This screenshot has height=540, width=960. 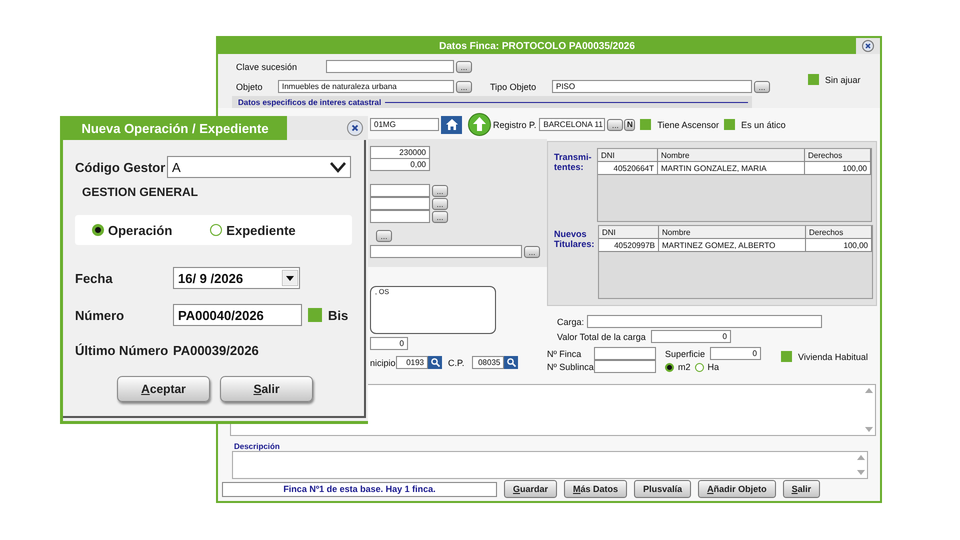 What do you see at coordinates (574, 239) in the screenshot?
I see `table-label: Nuevos Titulares:` at bounding box center [574, 239].